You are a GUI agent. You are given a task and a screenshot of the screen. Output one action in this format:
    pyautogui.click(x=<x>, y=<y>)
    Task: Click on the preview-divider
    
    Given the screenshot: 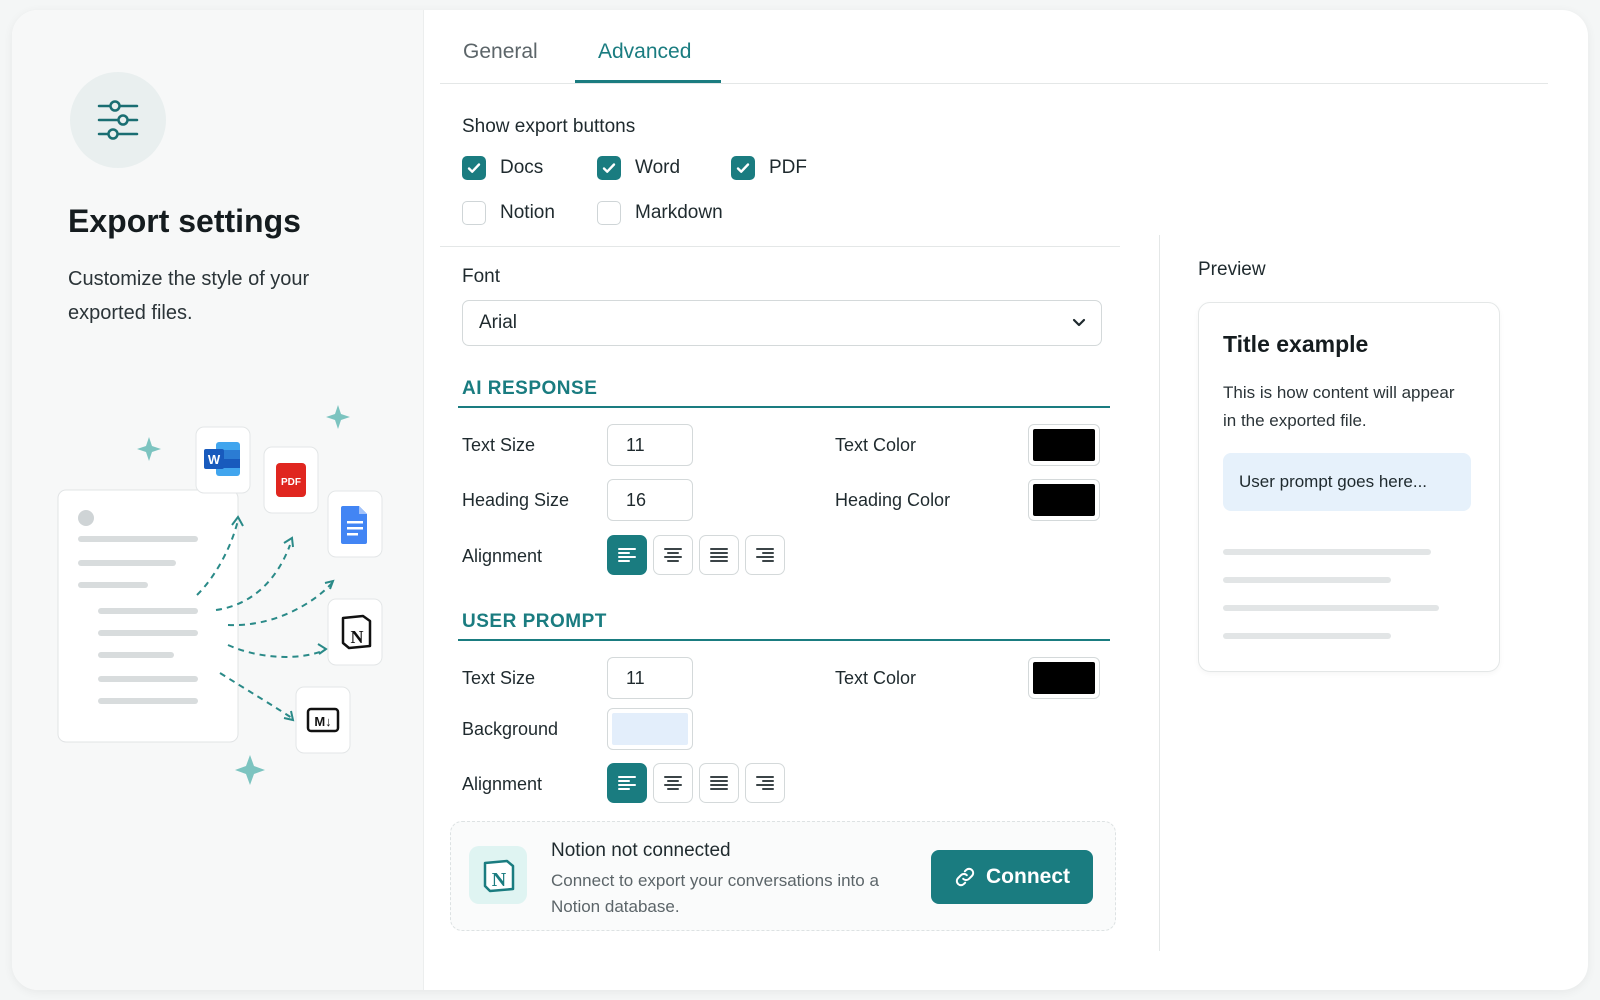 What is the action you would take?
    pyautogui.click(x=1159, y=593)
    